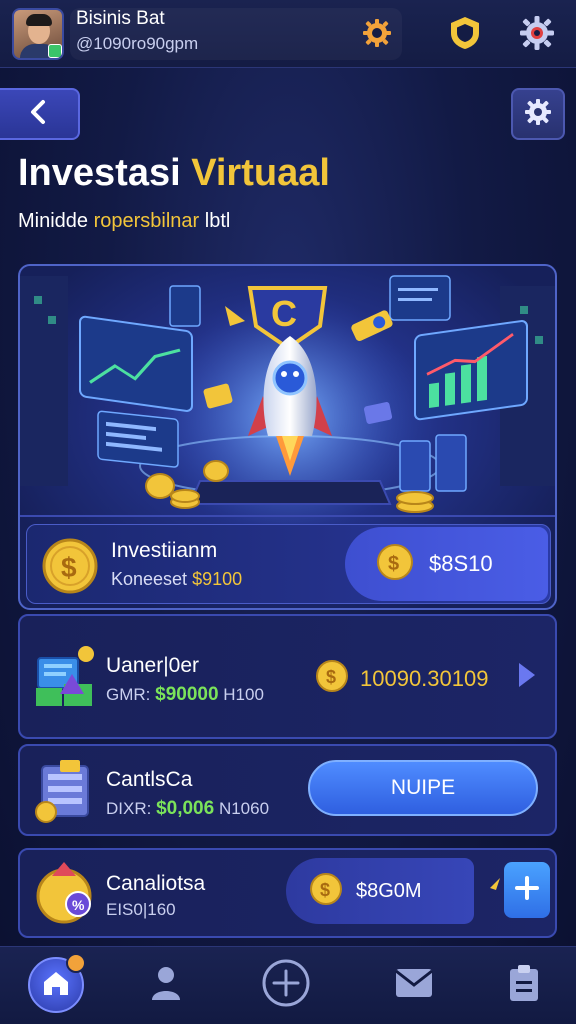  I want to click on dollar-coin-icon: $, so click(70, 568).